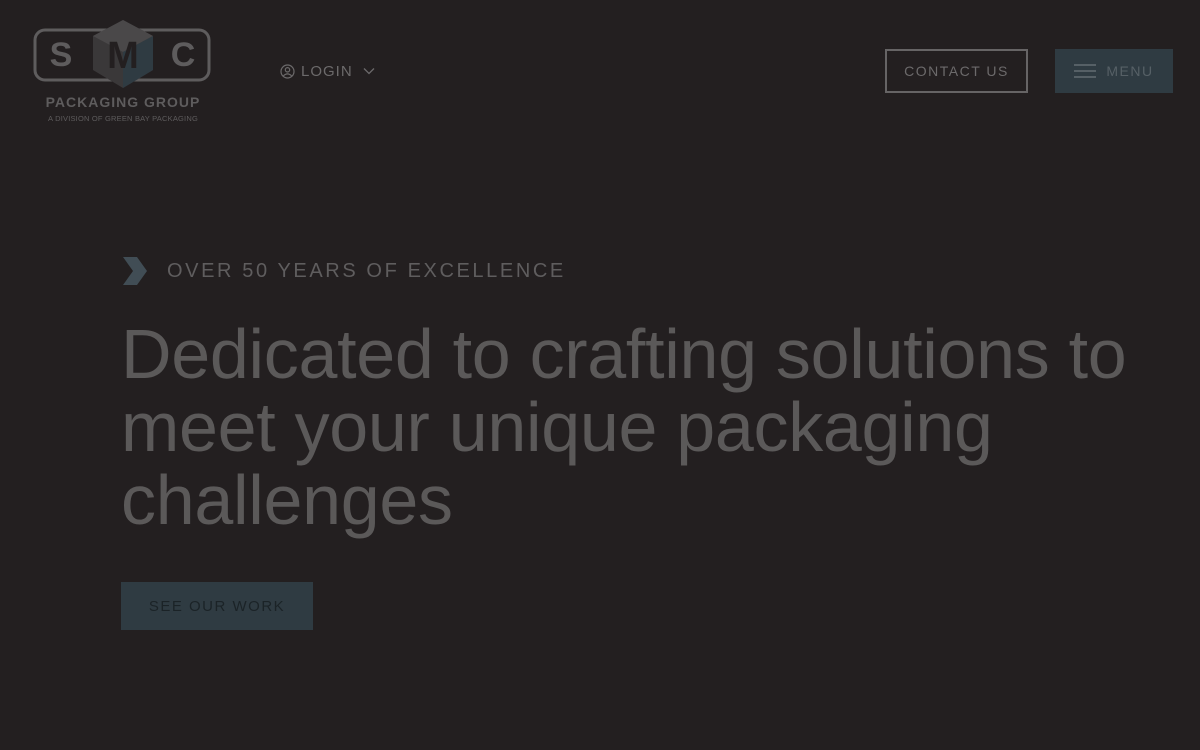 This screenshot has width=1200, height=750. What do you see at coordinates (287, 71) in the screenshot?
I see `user-circle-icon` at bounding box center [287, 71].